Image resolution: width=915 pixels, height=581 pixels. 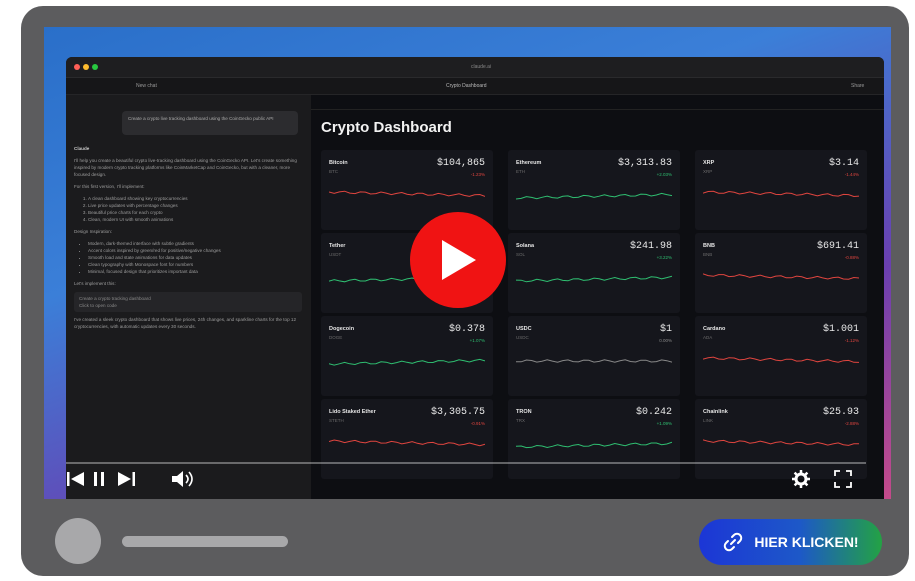 What do you see at coordinates (407, 356) in the screenshot?
I see `crypto-card: Dogecoin DOGE $0.378 +1.07%` at bounding box center [407, 356].